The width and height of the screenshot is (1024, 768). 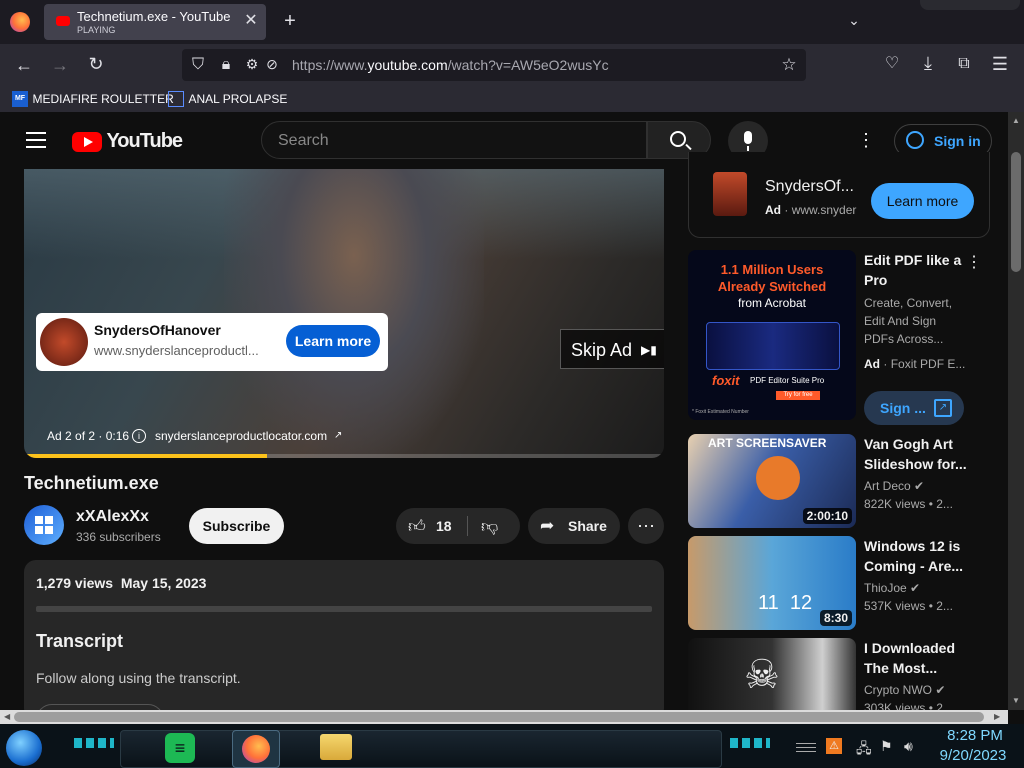 What do you see at coordinates (730, 194) in the screenshot?
I see `sidebar-ad-thumb` at bounding box center [730, 194].